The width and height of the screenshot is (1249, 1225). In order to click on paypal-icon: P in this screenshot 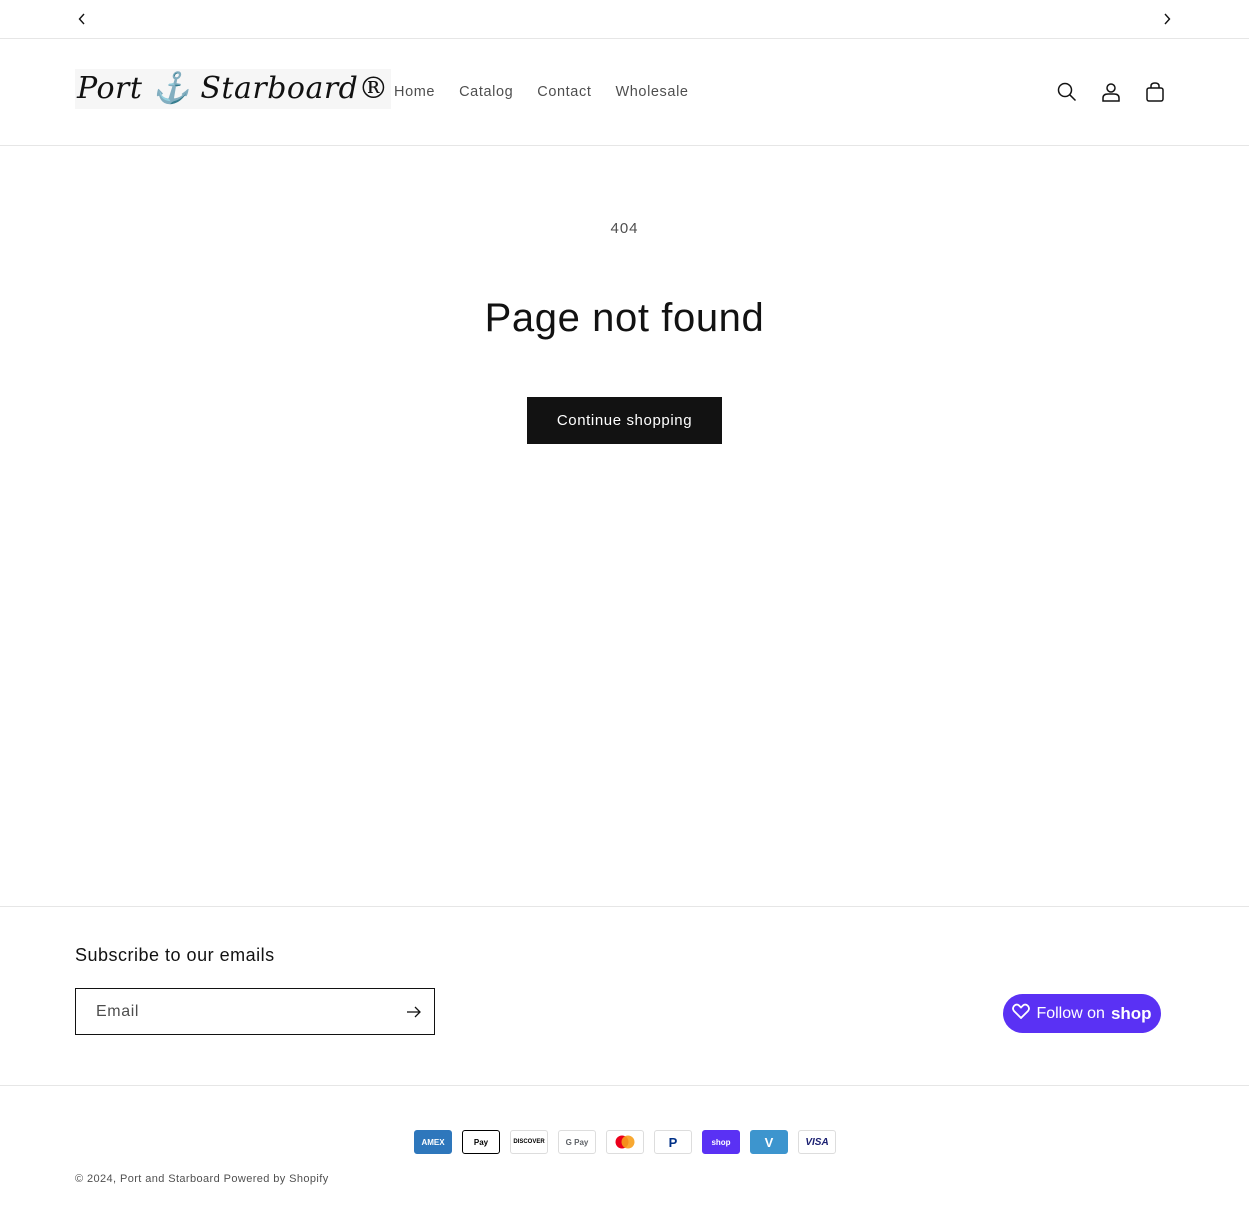, I will do `click(673, 1142)`.